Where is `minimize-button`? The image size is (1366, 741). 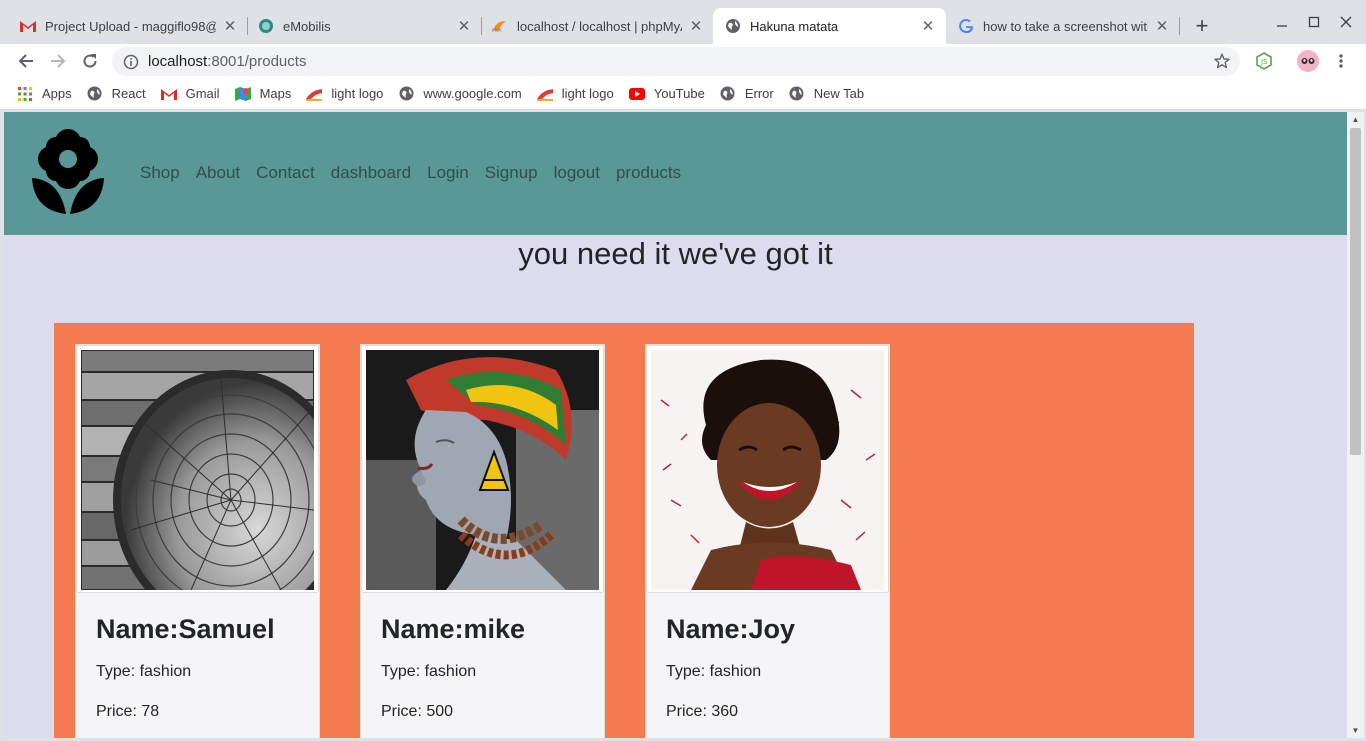
minimize-button is located at coordinates (1282, 22).